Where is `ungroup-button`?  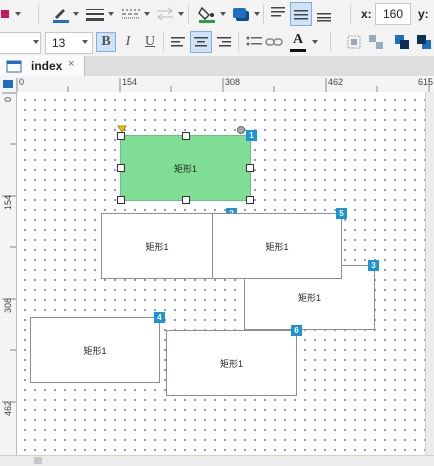
ungroup-button is located at coordinates (376, 42).